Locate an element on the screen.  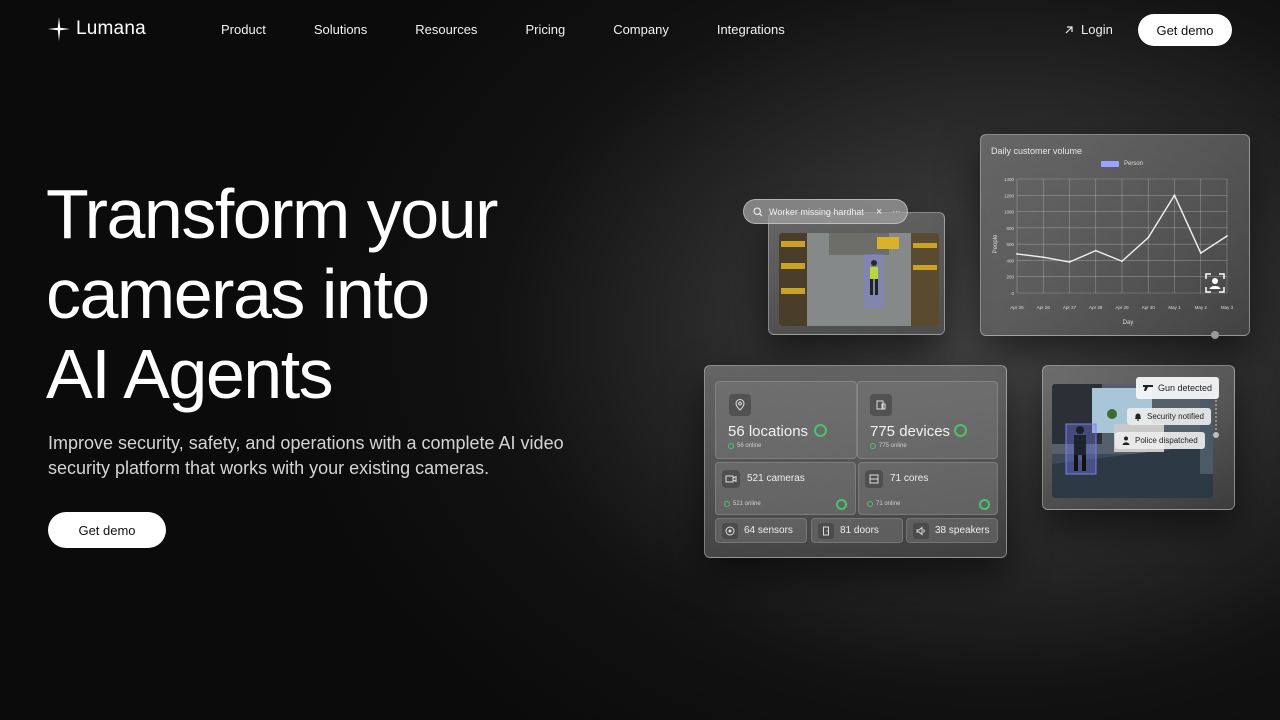
map-pin-icon is located at coordinates (740, 405).